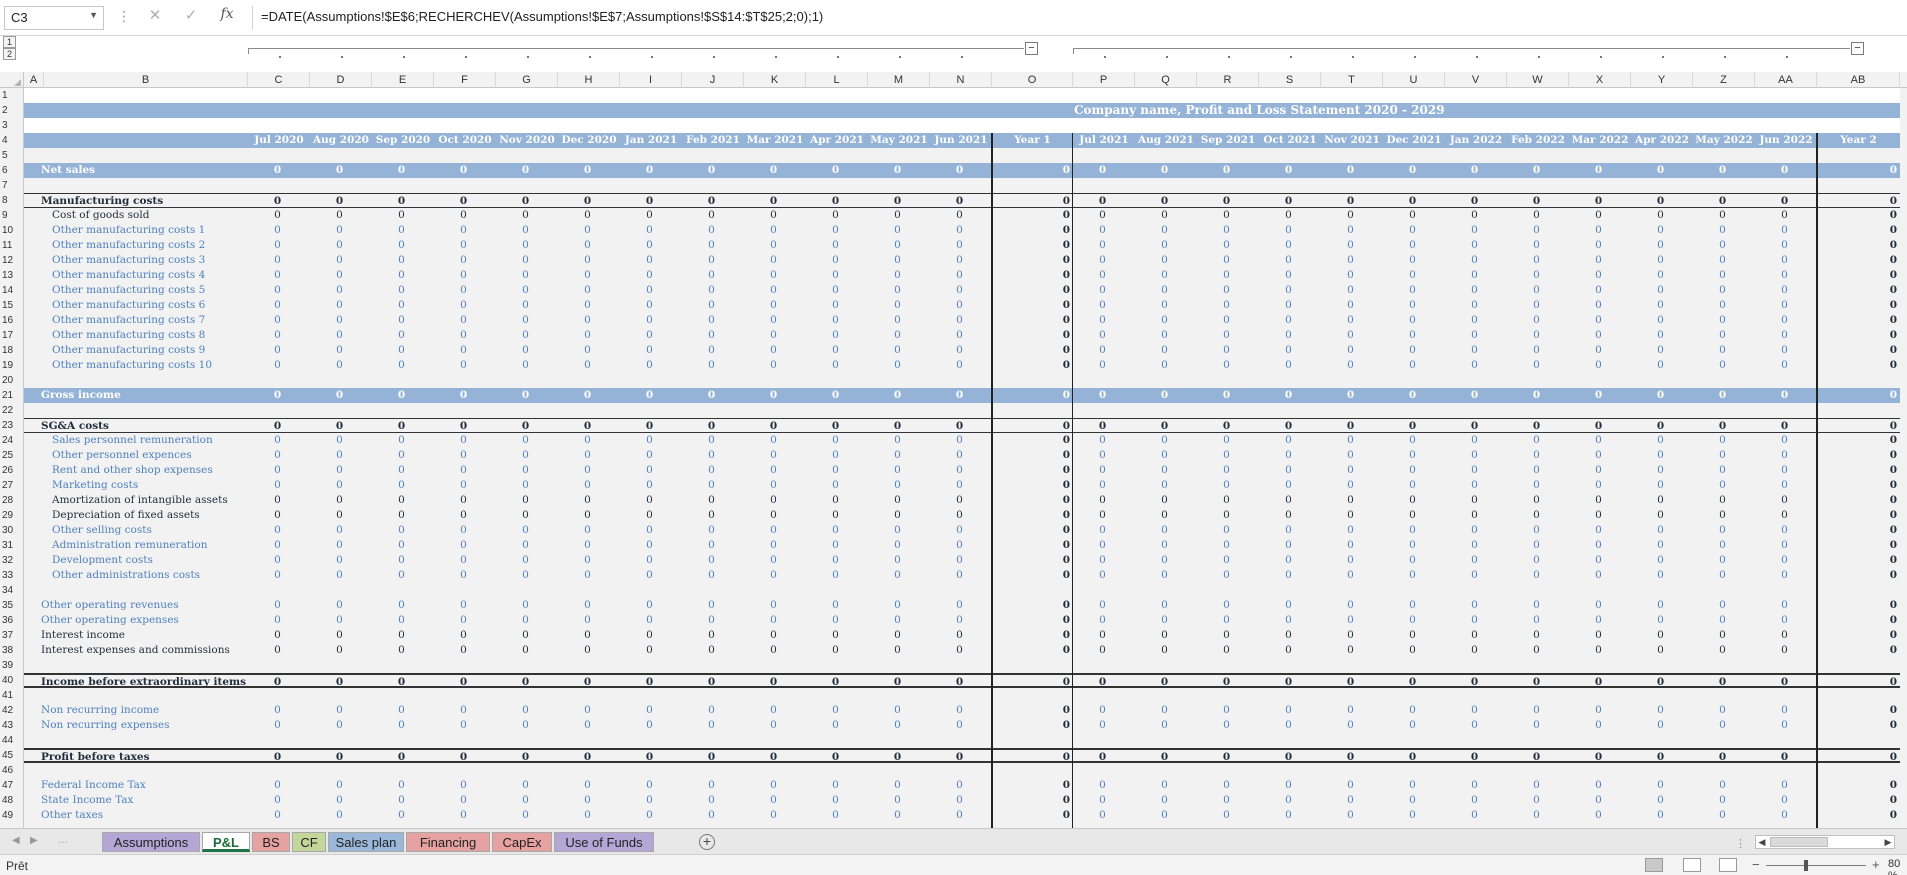  What do you see at coordinates (12, 650) in the screenshot?
I see `row-header: 38` at bounding box center [12, 650].